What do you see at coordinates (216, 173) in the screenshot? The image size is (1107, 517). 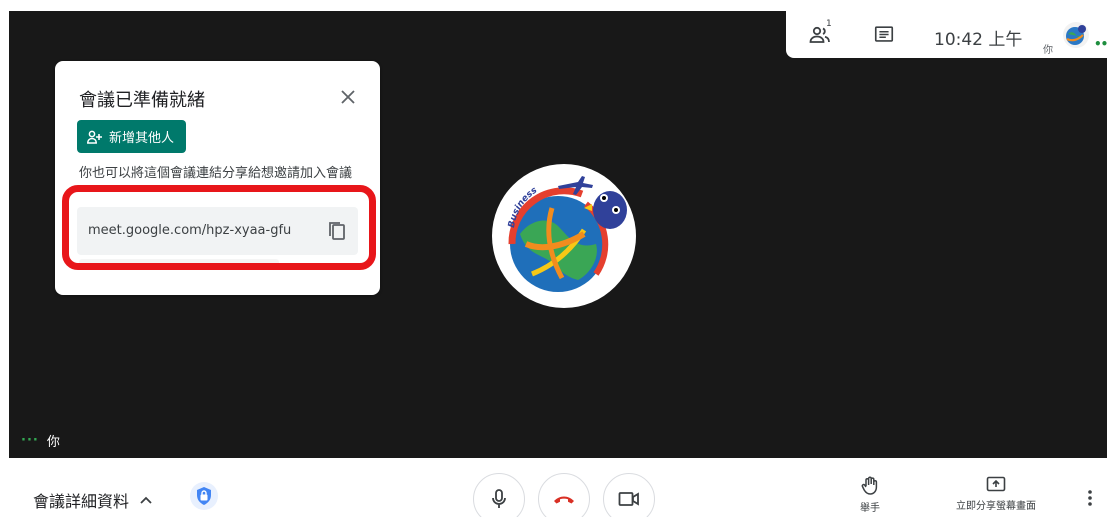 I see `share-description: 你也可以將這個會議連結分享給想邀請加入會議` at bounding box center [216, 173].